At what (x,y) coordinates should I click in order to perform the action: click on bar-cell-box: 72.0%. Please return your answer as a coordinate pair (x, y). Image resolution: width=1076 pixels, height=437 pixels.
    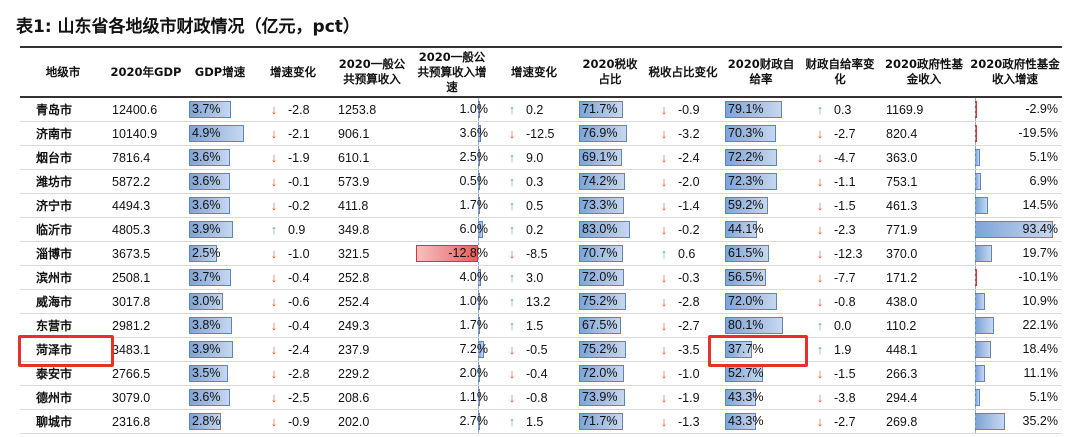
    Looking at the image, I should click on (610, 277).